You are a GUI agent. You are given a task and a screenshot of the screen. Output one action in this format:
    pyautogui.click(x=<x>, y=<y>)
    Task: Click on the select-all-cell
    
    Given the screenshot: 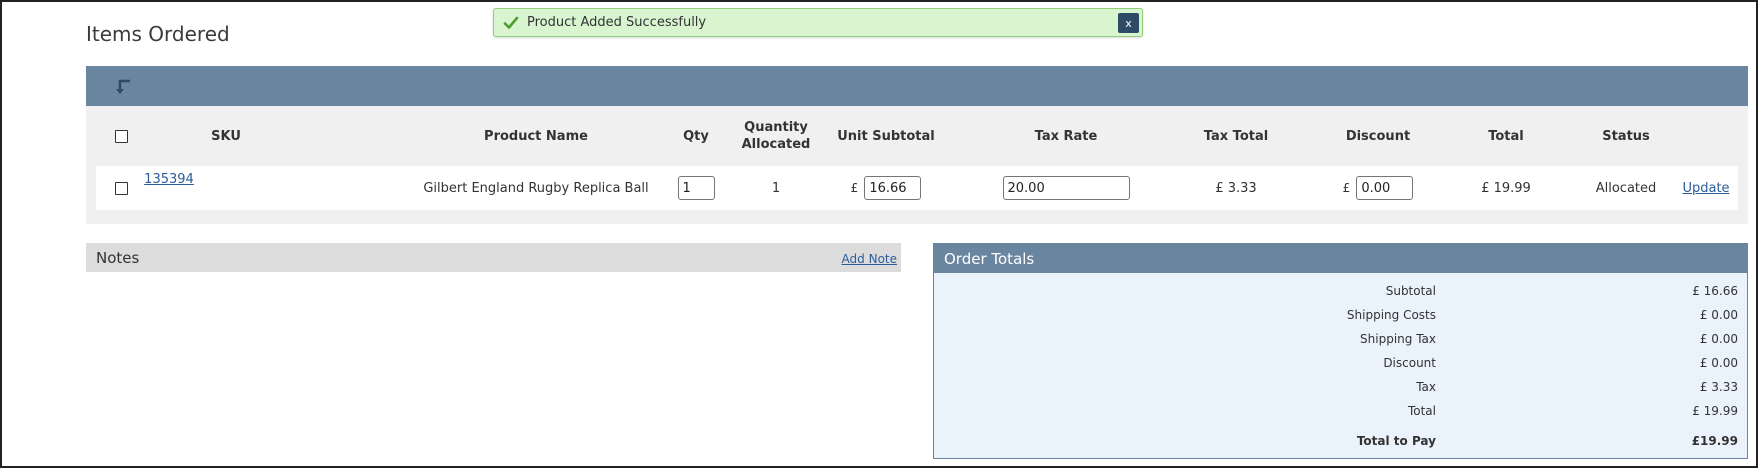 What is the action you would take?
    pyautogui.click(x=121, y=136)
    